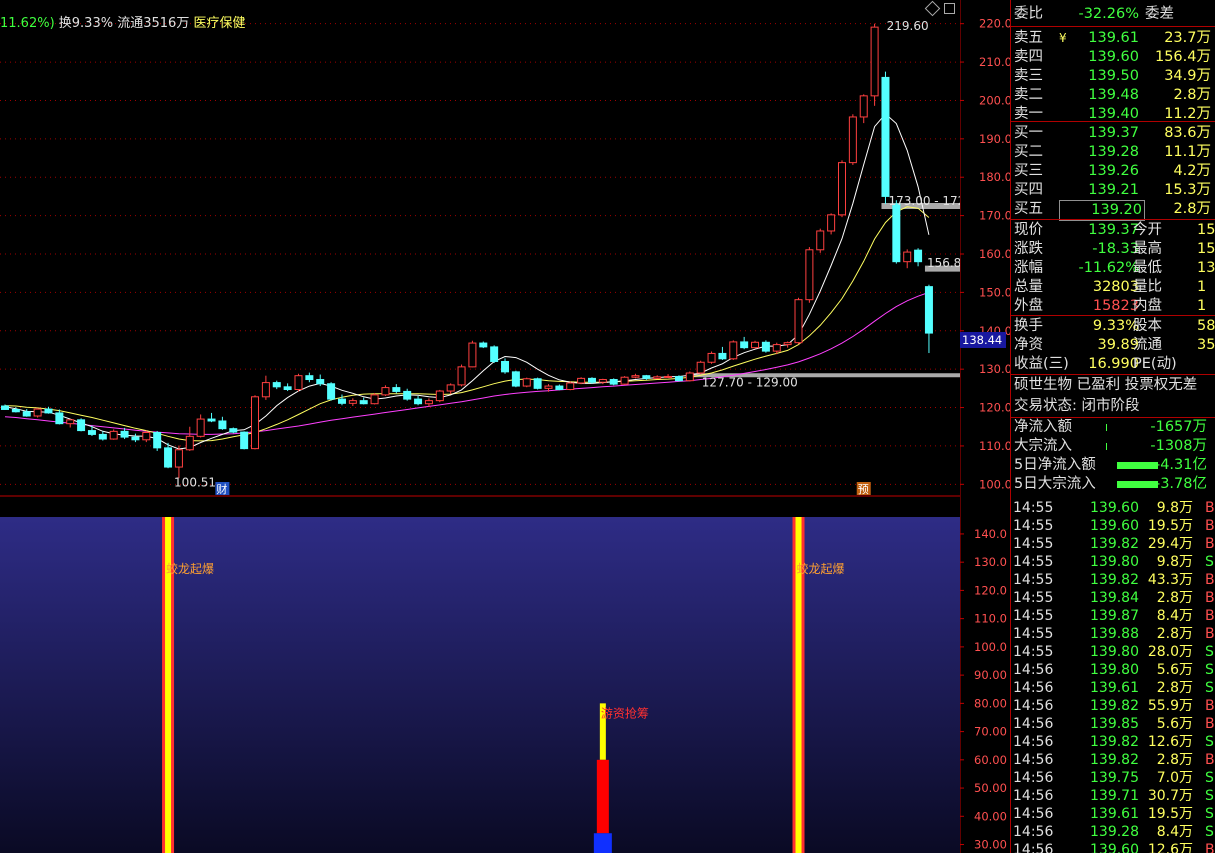 The image size is (1215, 853). I want to click on ask-row: 卖五 ¥139.61 23.7万, so click(1113, 38).